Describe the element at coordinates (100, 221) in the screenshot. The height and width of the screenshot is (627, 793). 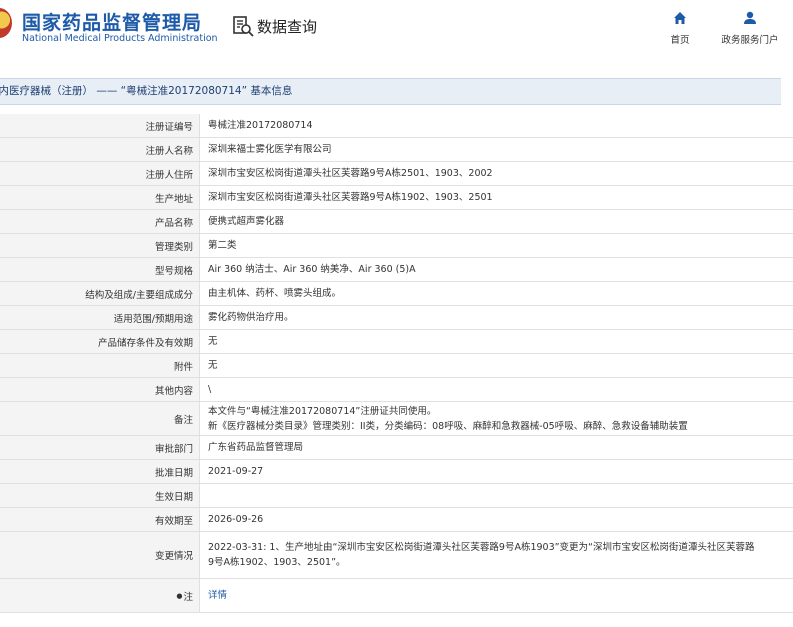
I see `field-label: 产品名称` at that location.